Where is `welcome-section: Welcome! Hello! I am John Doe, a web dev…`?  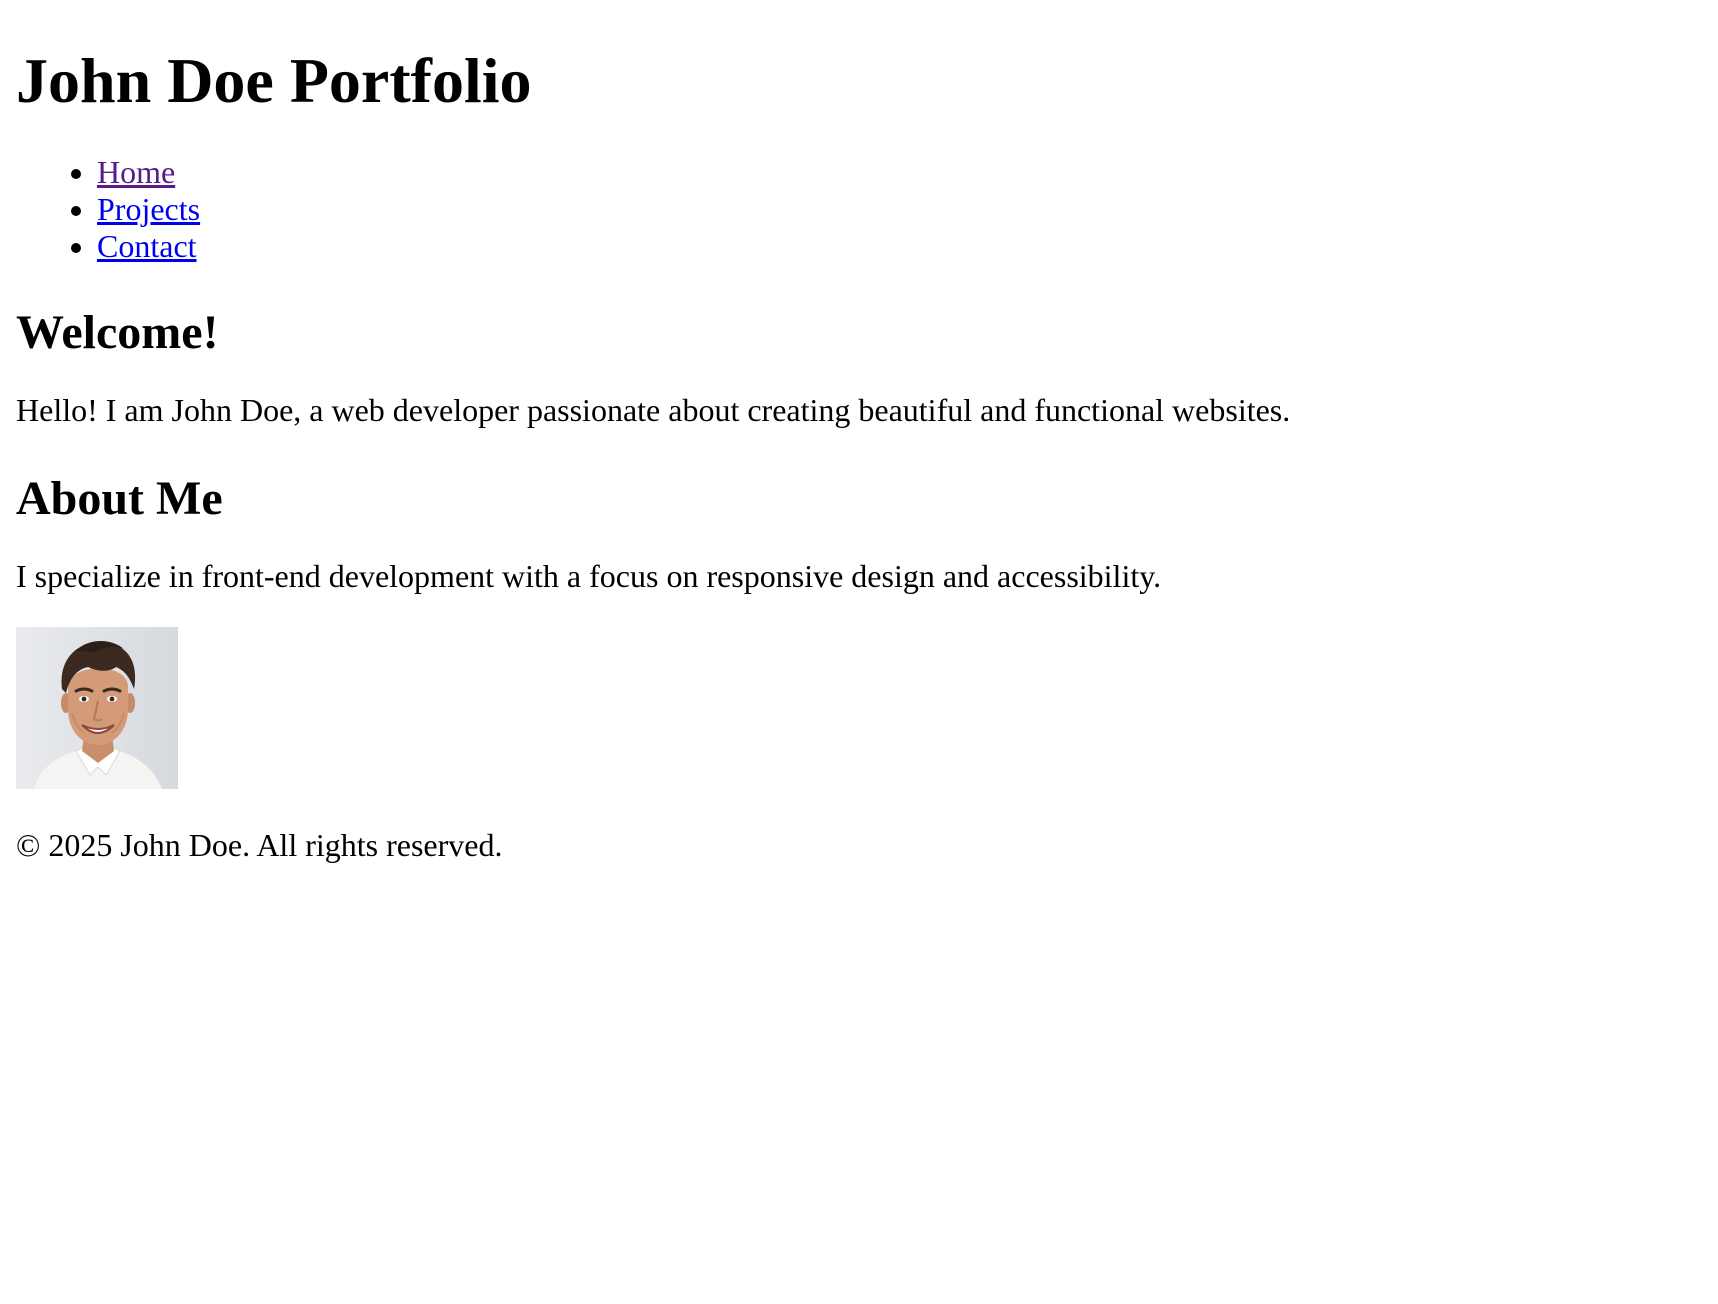 welcome-section: Welcome! Hello! I am John Doe, a web dev… is located at coordinates (856, 367).